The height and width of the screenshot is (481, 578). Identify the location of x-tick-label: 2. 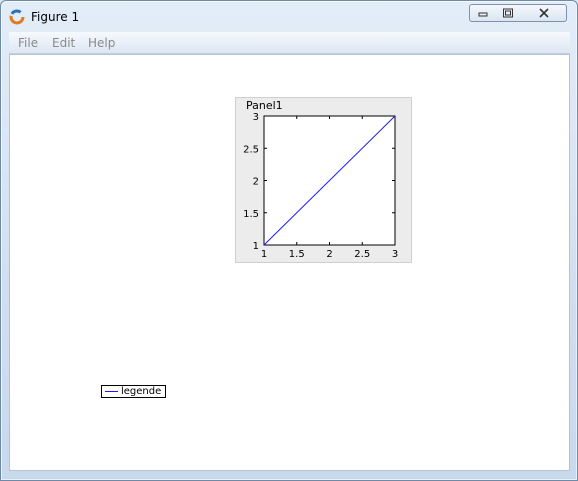
(329, 254).